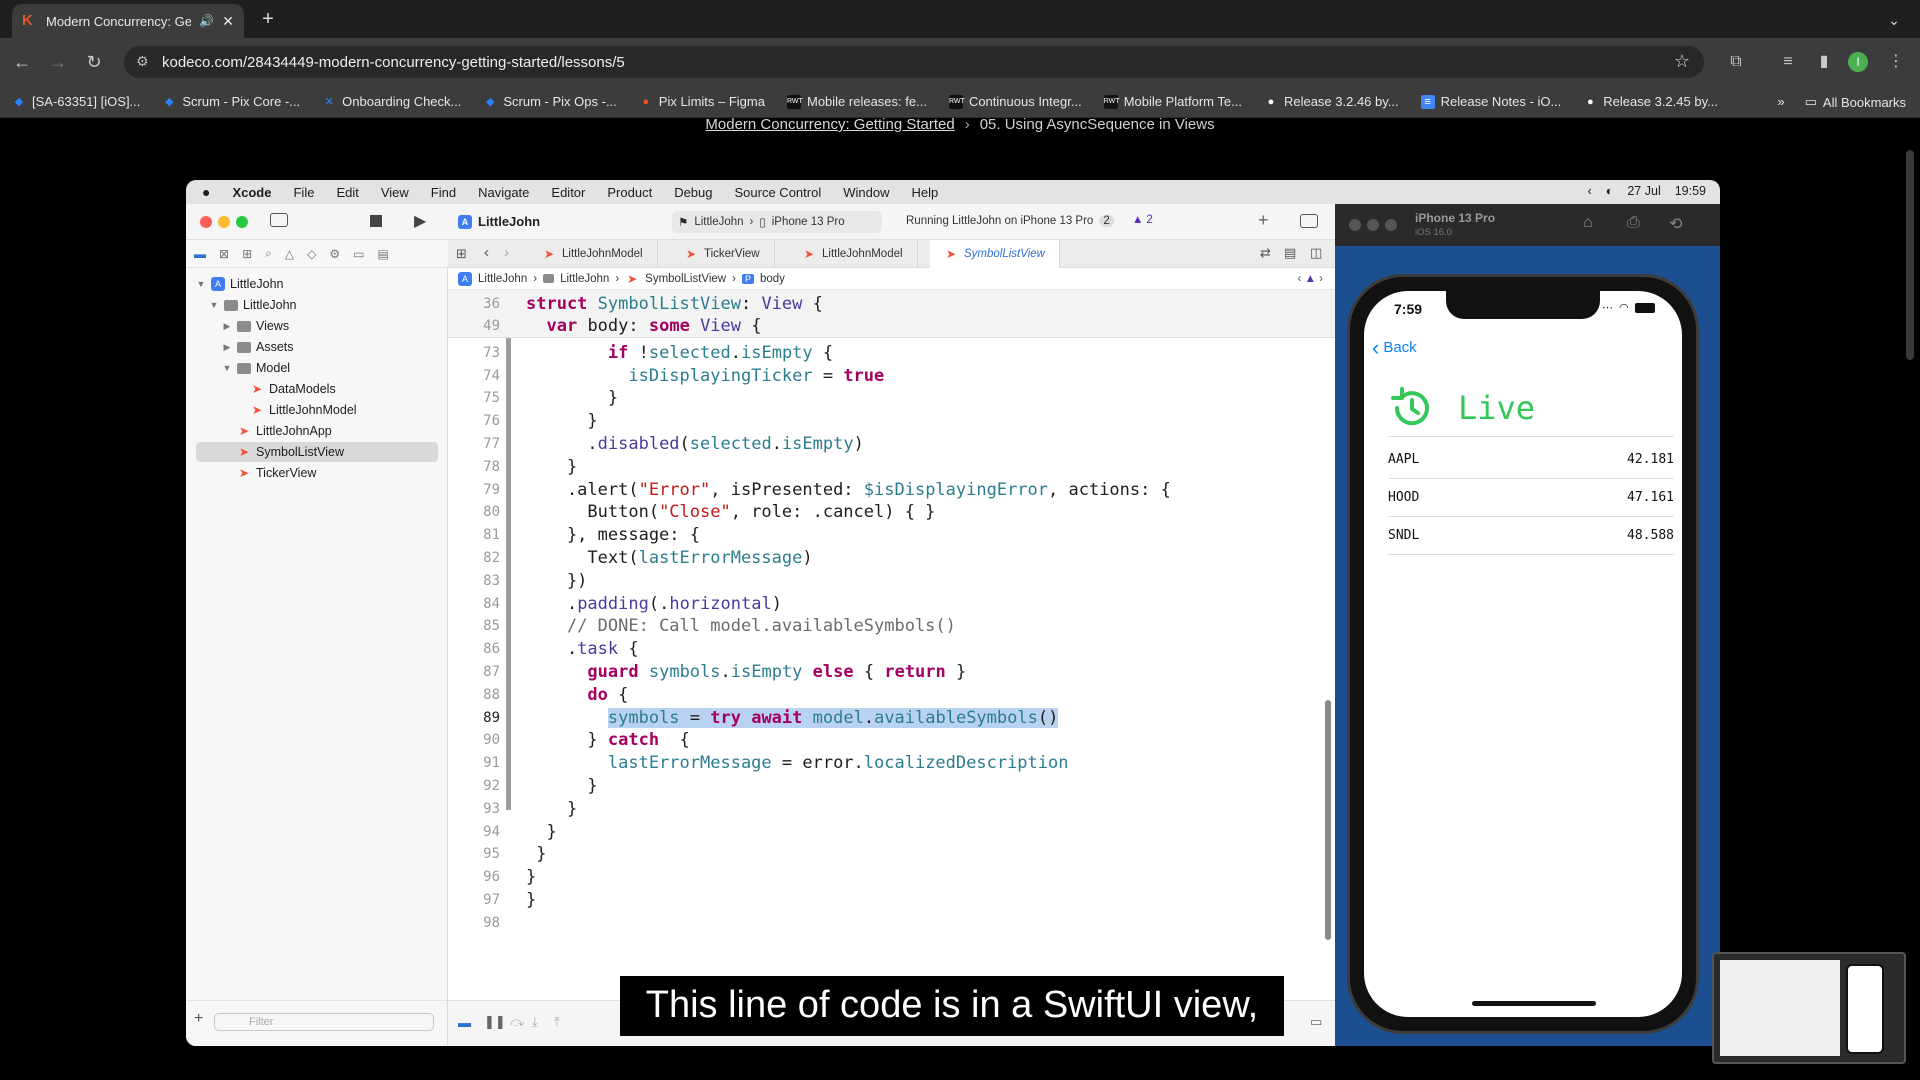 The image size is (1920, 1080). I want to click on navigator-item: ▶ Assets, so click(311, 347).